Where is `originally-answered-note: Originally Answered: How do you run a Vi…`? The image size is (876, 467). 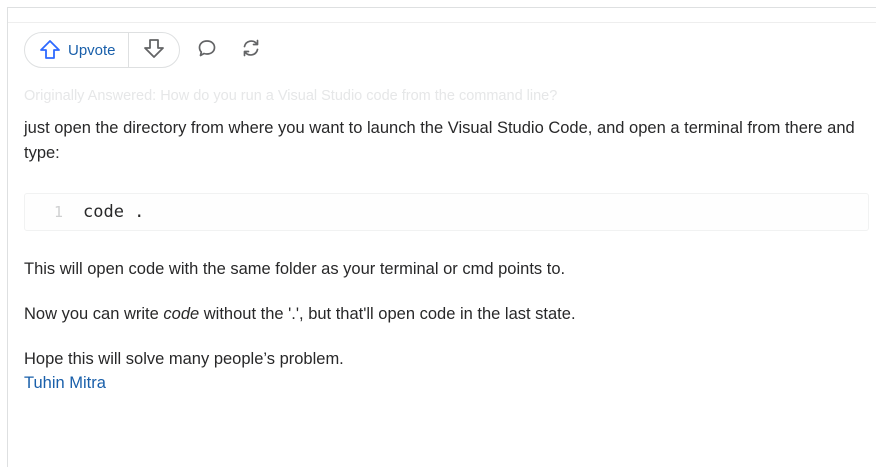
originally-answered-note: Originally Answered: How do you run a Vi… is located at coordinates (291, 96).